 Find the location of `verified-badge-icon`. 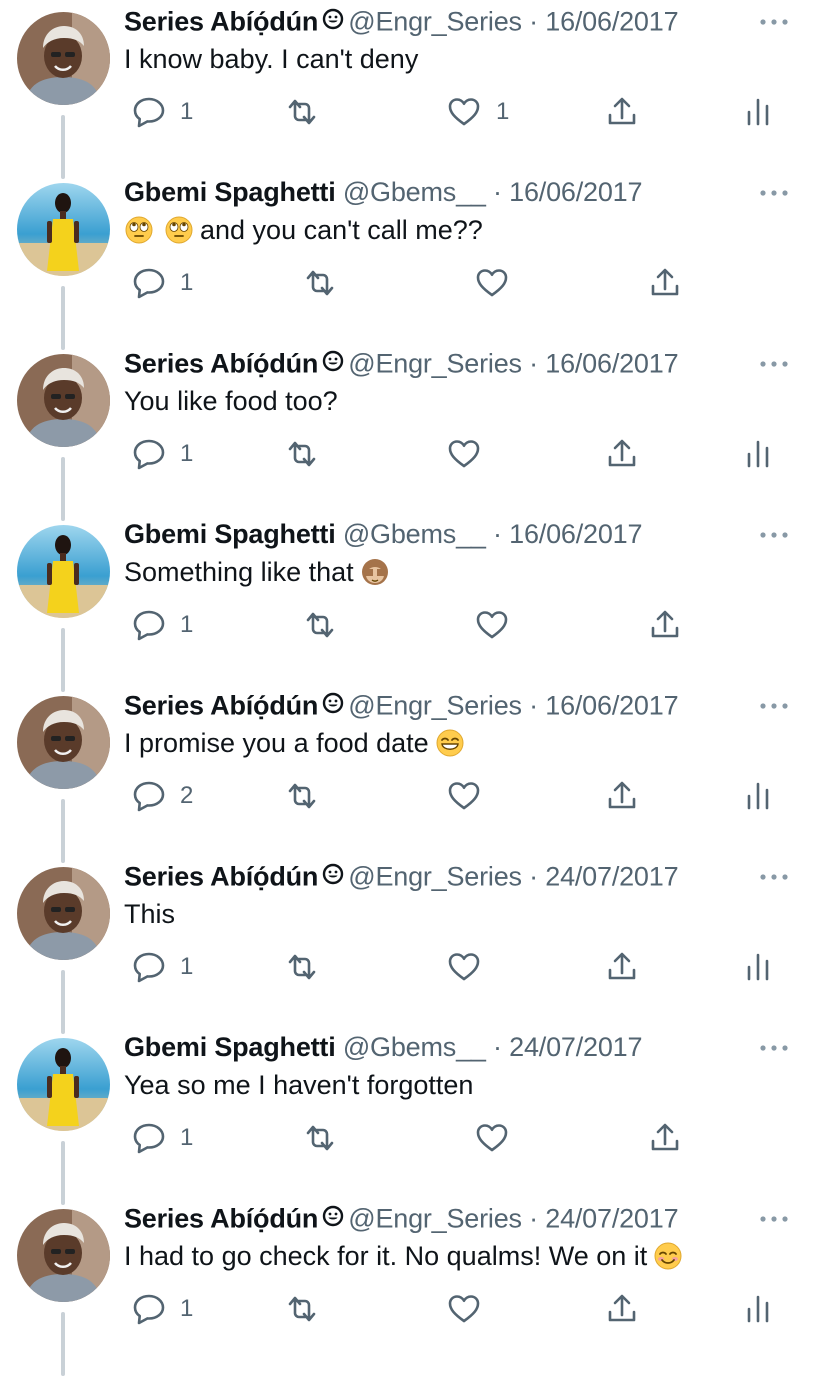

verified-badge-icon is located at coordinates (333, 363).